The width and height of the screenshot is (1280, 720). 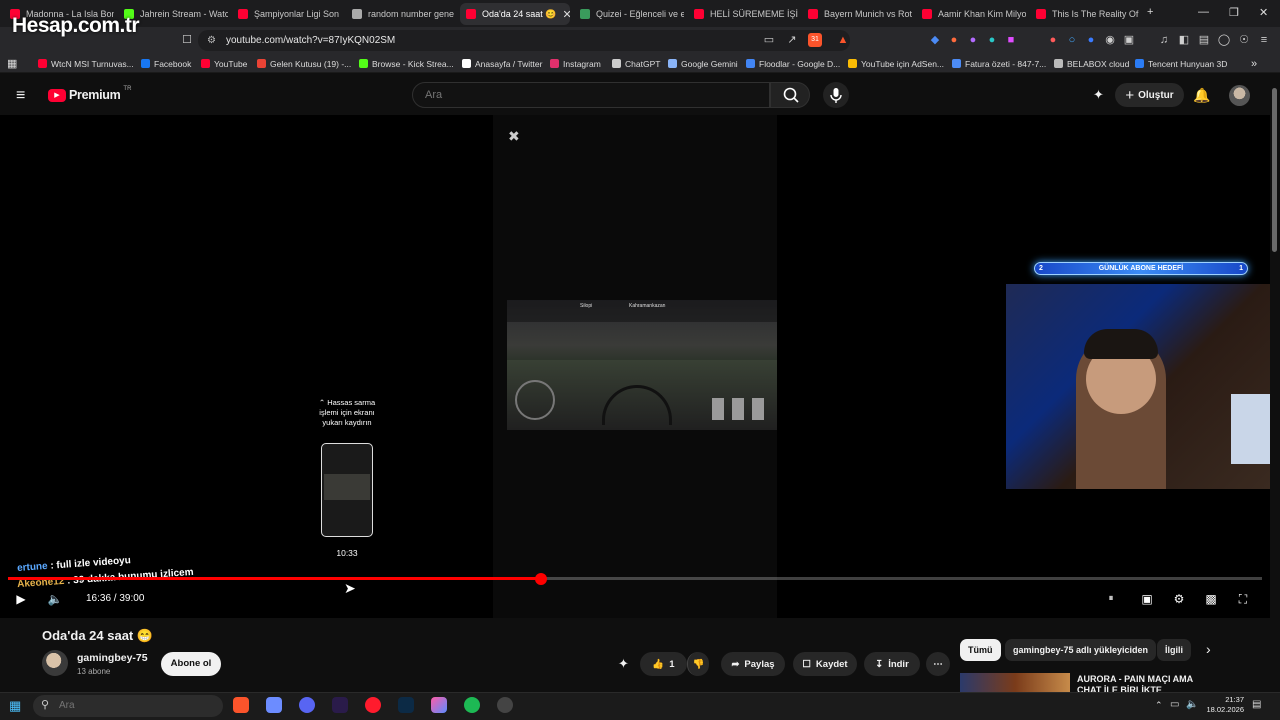 I want to click on progress-scrubber, so click(x=540, y=579).